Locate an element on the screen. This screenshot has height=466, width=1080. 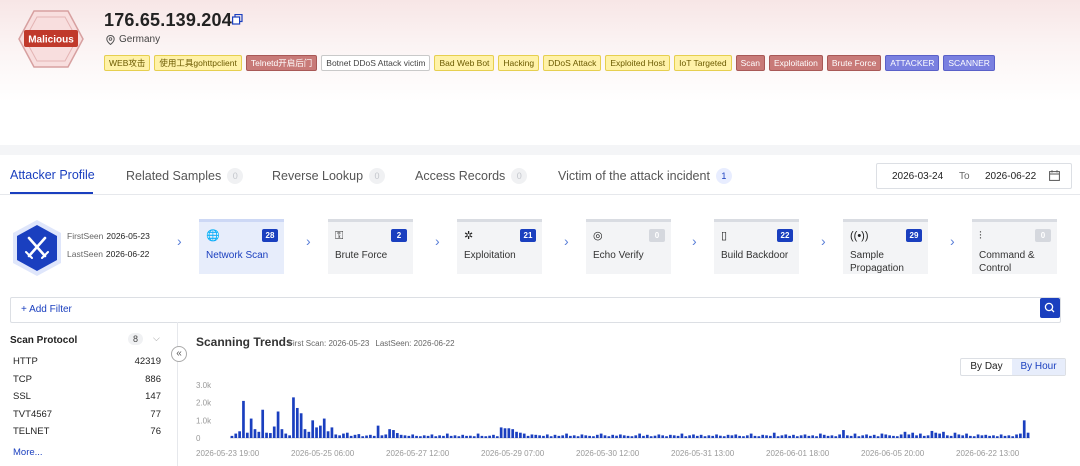
tab-victim-attack-incident: Victim of the attack incident 1 is located at coordinates (645, 176).